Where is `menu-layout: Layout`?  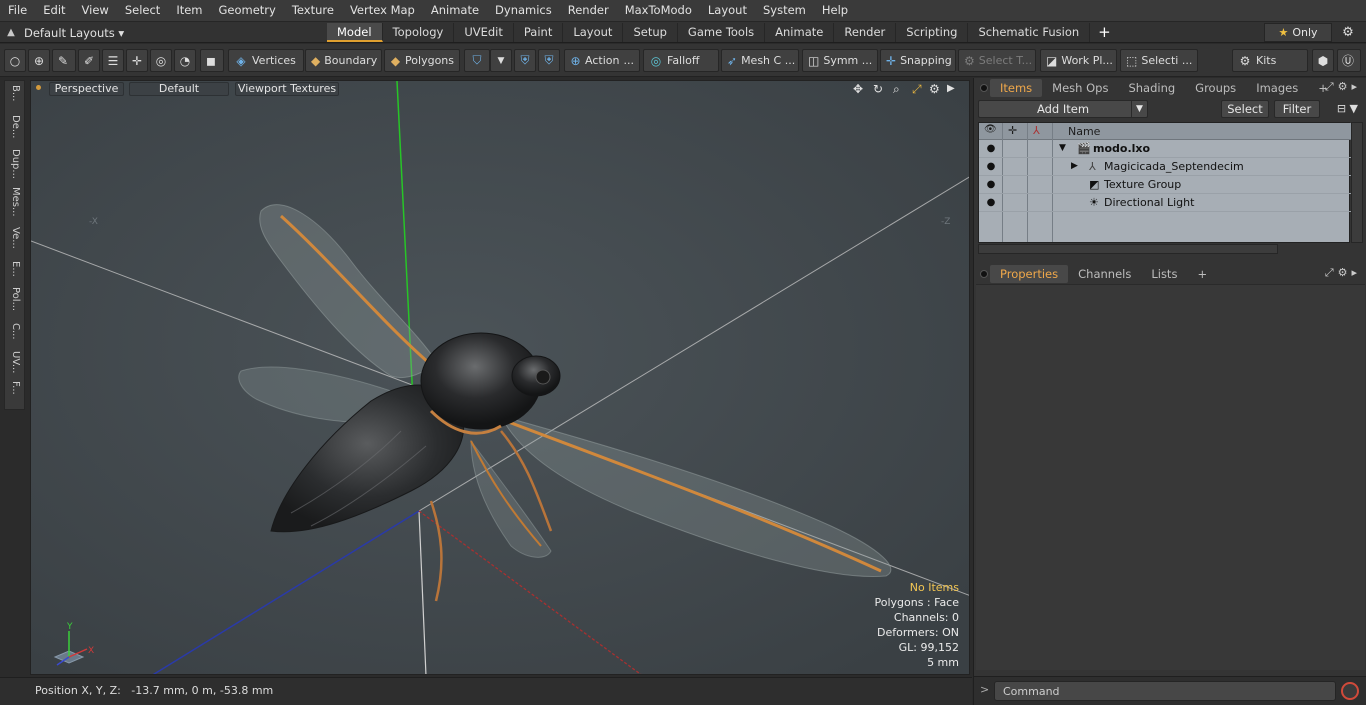
menu-layout: Layout is located at coordinates (727, 10).